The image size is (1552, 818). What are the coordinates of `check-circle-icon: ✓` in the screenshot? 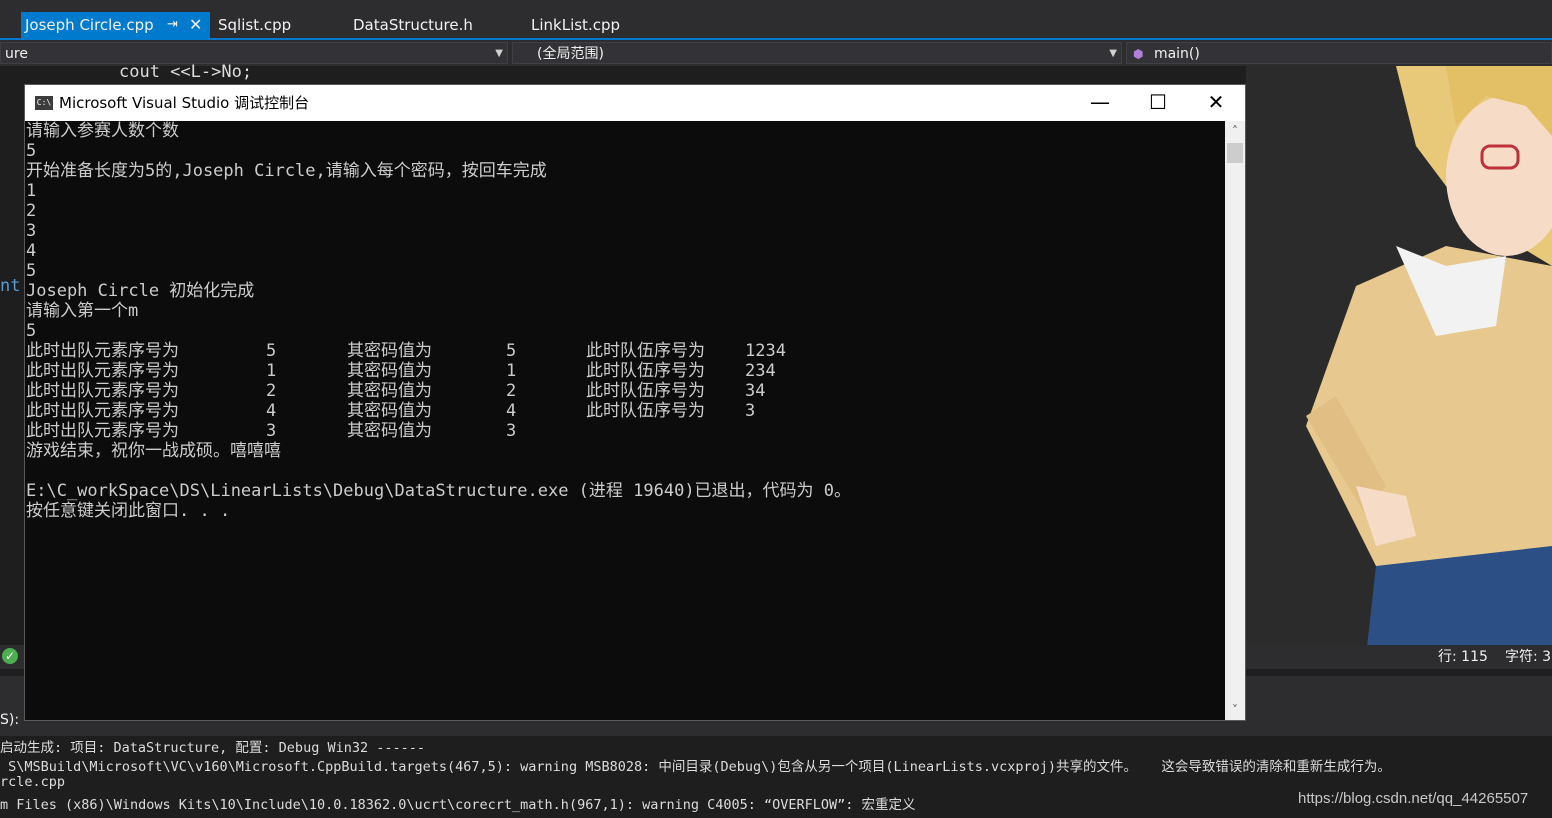 It's located at (10, 656).